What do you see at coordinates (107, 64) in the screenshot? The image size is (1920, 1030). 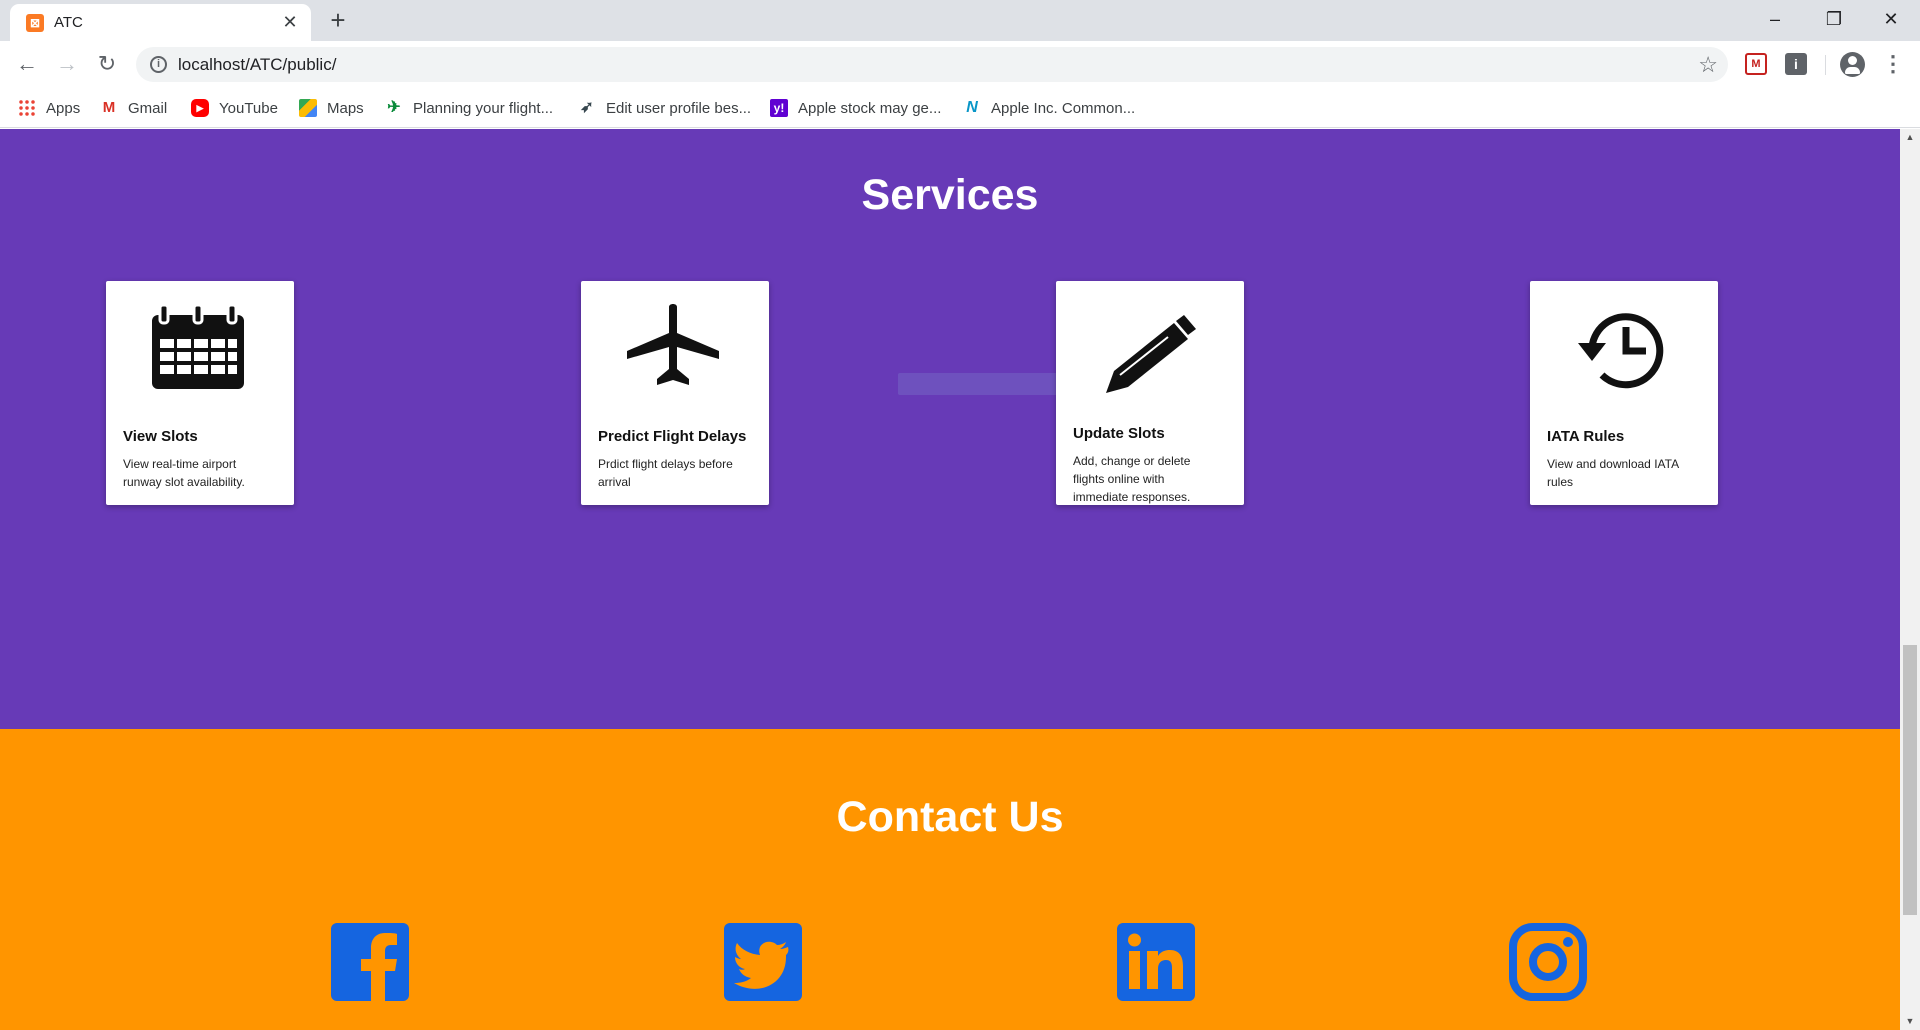 I see `reload-button: ↻` at bounding box center [107, 64].